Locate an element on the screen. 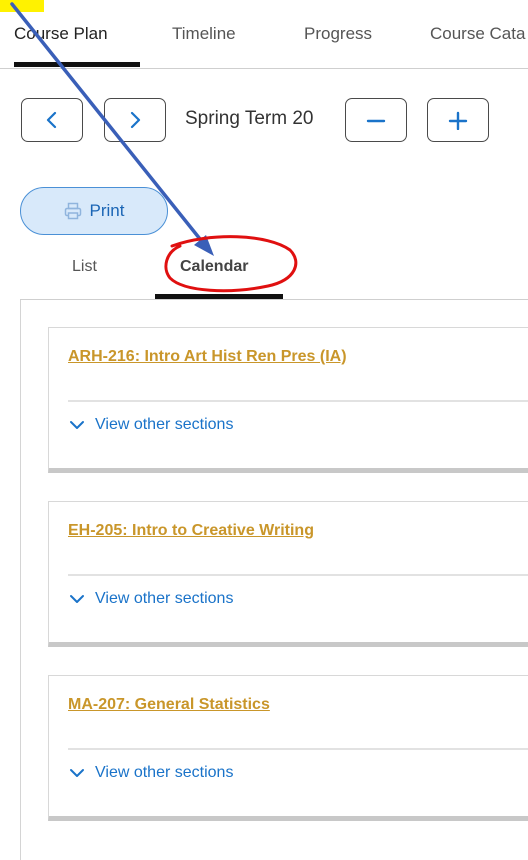 The image size is (528, 860). course-title-link: ARH-216: Intro Art Hist Ren Pres (IA) is located at coordinates (207, 357).